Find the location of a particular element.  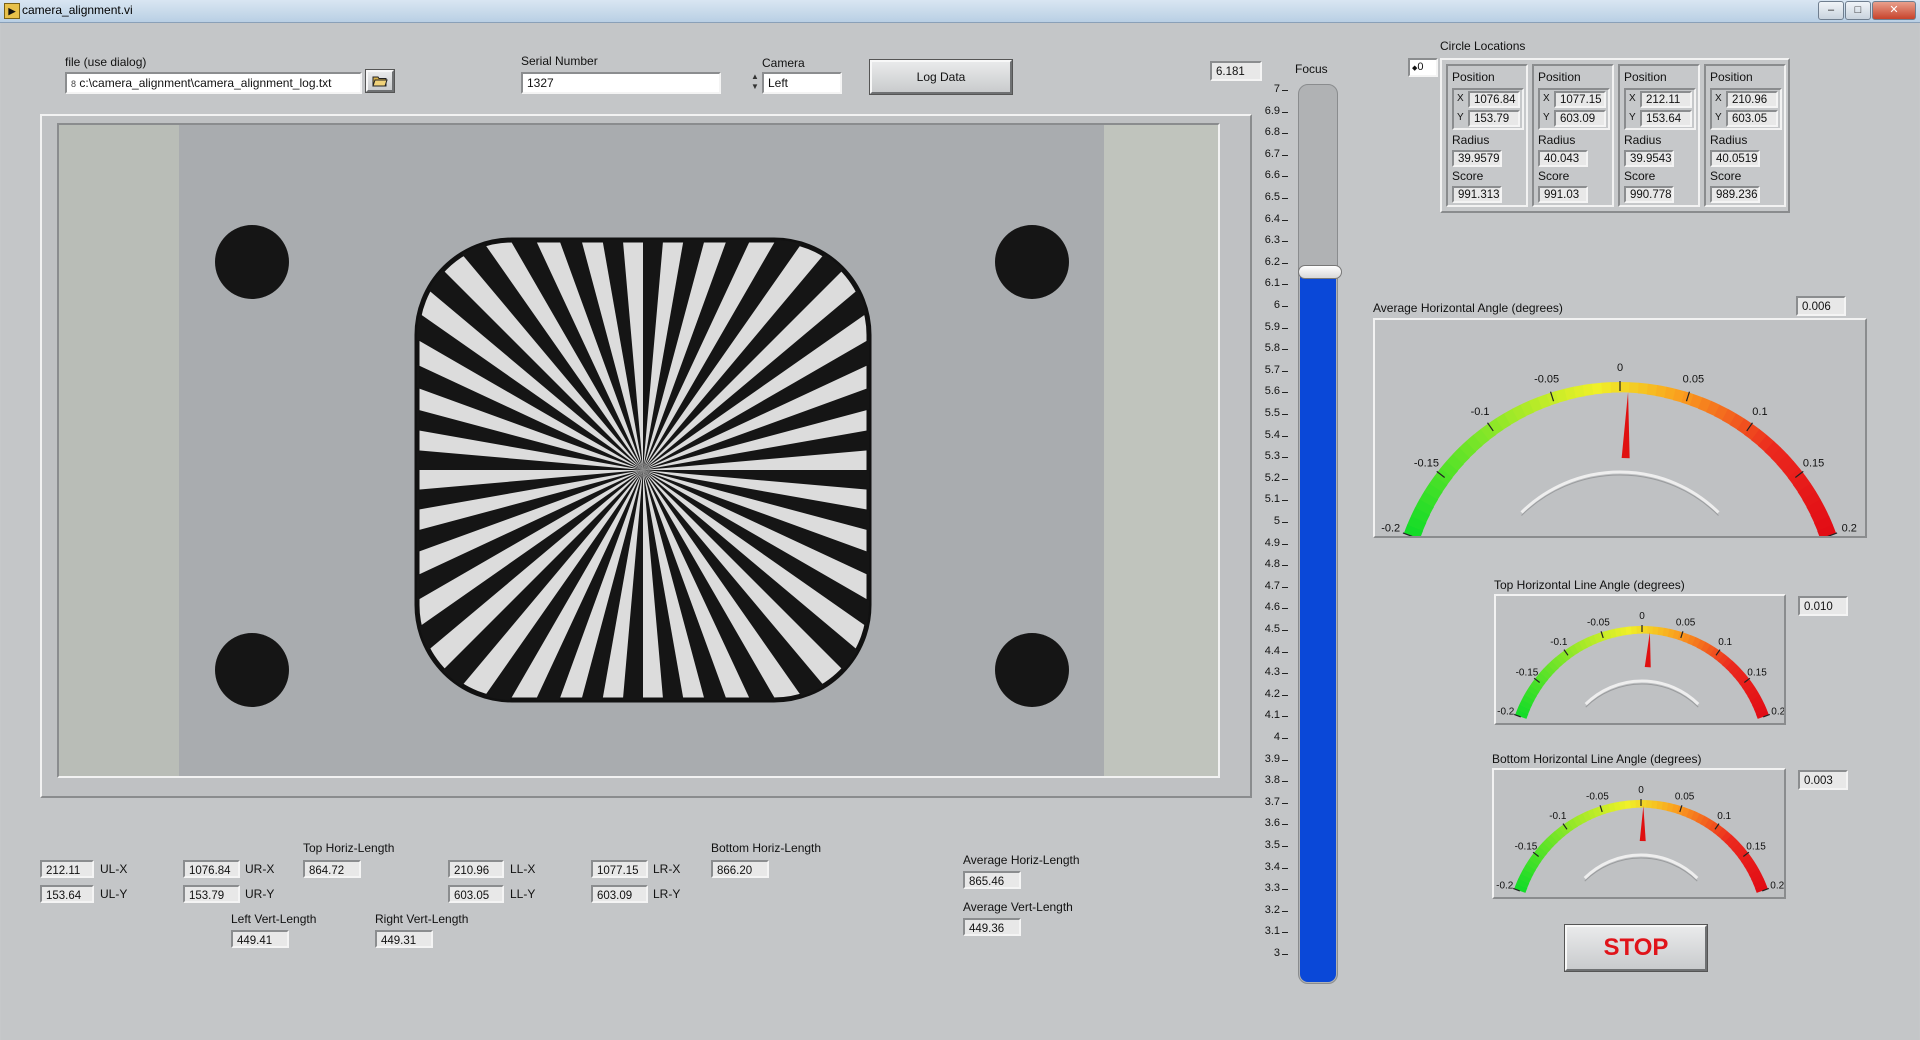

score-value: 991.313 is located at coordinates (1477, 194).